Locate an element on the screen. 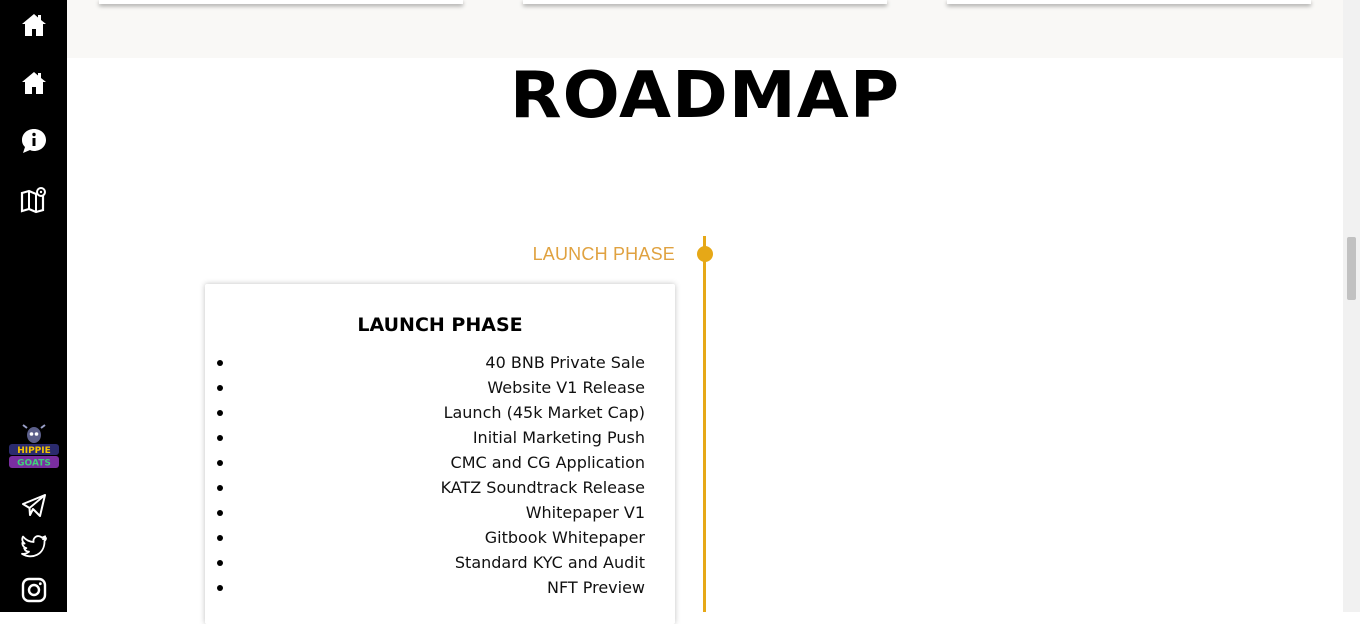 The width and height of the screenshot is (1360, 624). list-item: NFT Preview is located at coordinates (440, 587).